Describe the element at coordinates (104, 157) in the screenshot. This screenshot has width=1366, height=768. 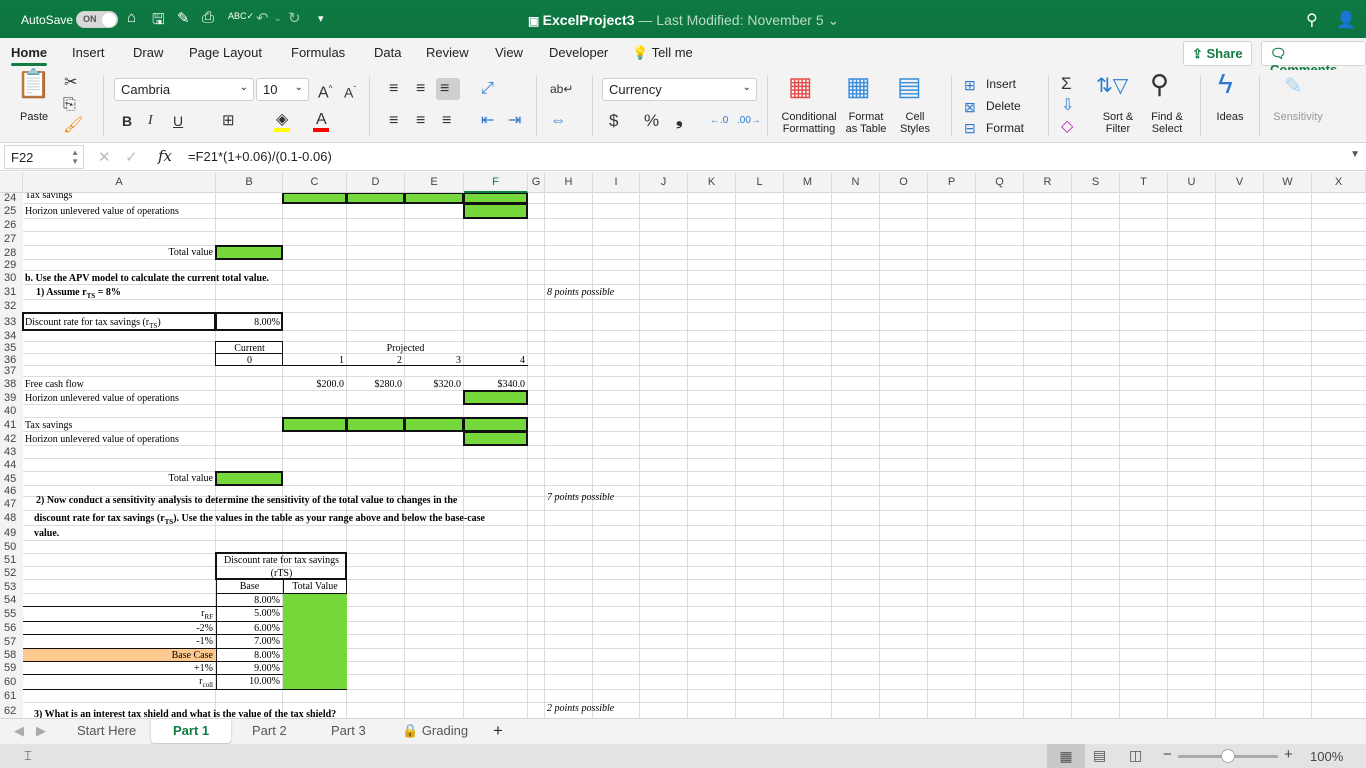
I see `cancel-icon: ✕` at that location.